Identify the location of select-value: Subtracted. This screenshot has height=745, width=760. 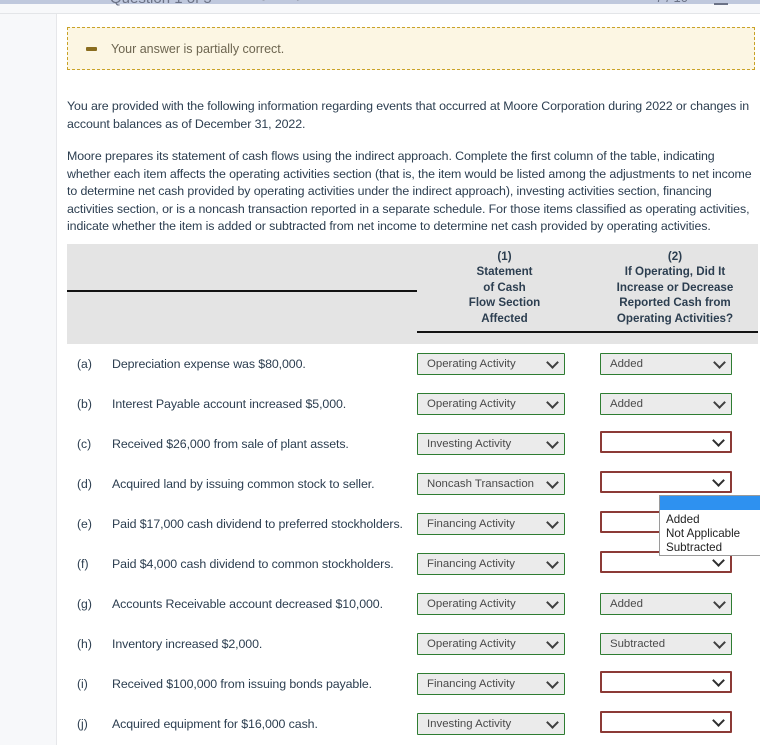
(638, 644).